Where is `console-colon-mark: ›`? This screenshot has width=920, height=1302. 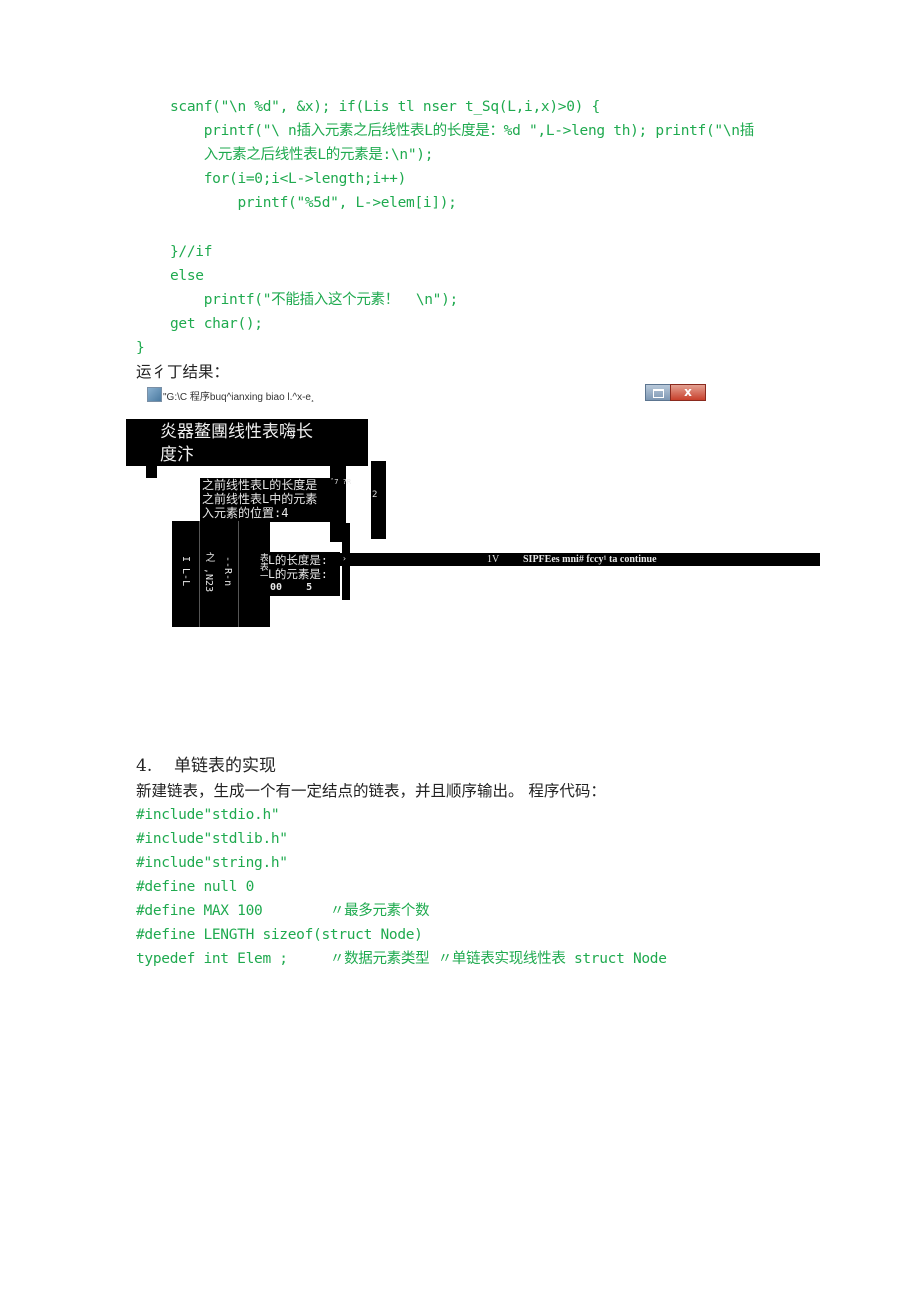 console-colon-mark: › is located at coordinates (344, 558).